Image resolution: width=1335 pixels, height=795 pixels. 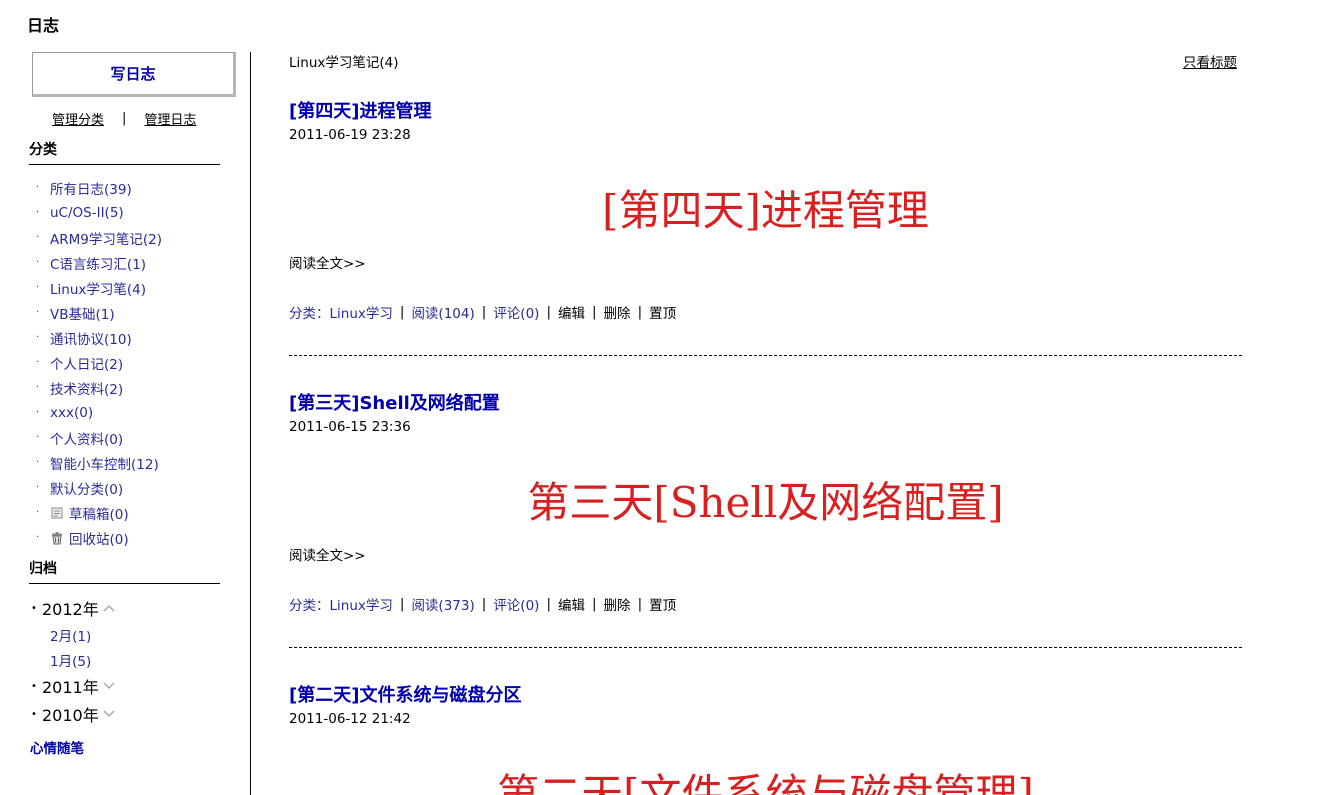 I want to click on manage-category-link: 管理分类, so click(x=78, y=118).